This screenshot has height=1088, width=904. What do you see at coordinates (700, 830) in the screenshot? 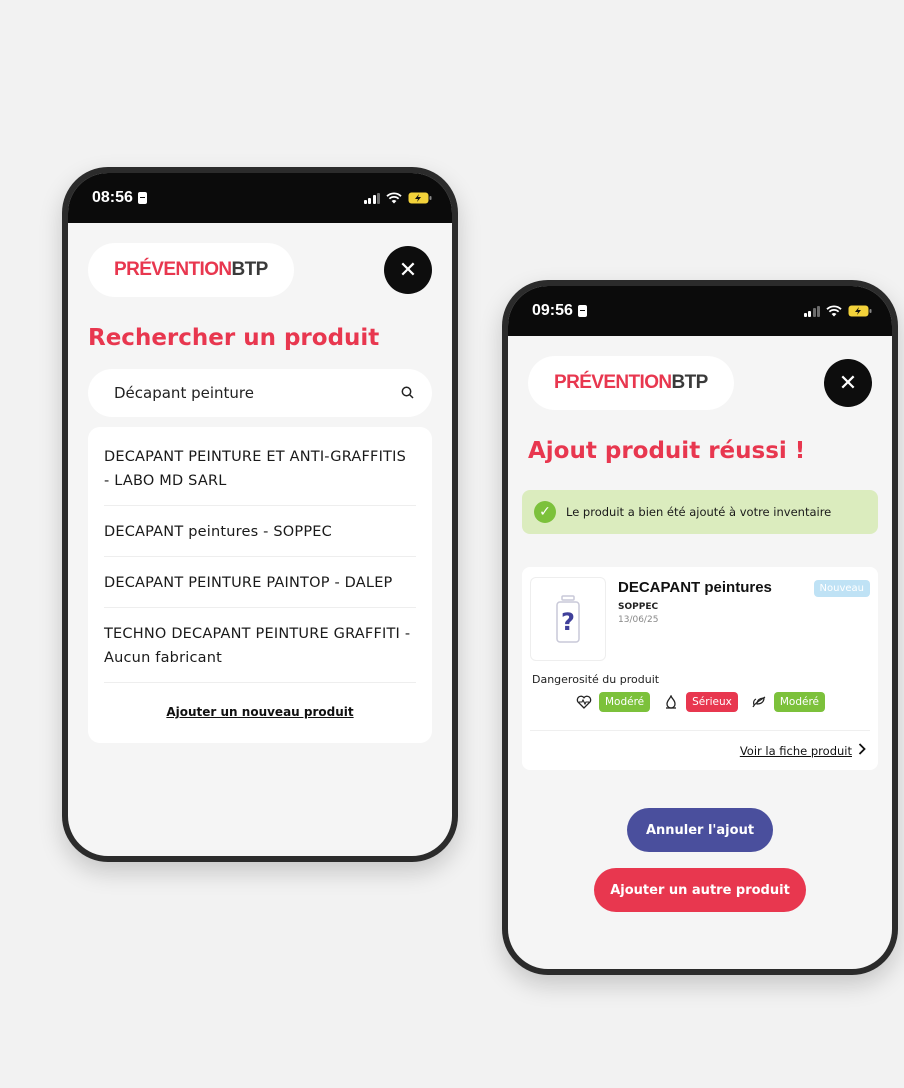
I see `cancel-add-button: Annuler l'ajout` at bounding box center [700, 830].